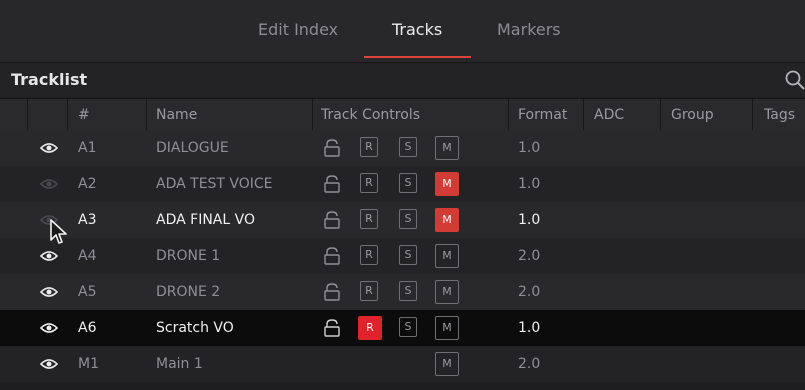 Image resolution: width=805 pixels, height=390 pixels. Describe the element at coordinates (179, 364) in the screenshot. I see `track-name: Main 1` at that location.